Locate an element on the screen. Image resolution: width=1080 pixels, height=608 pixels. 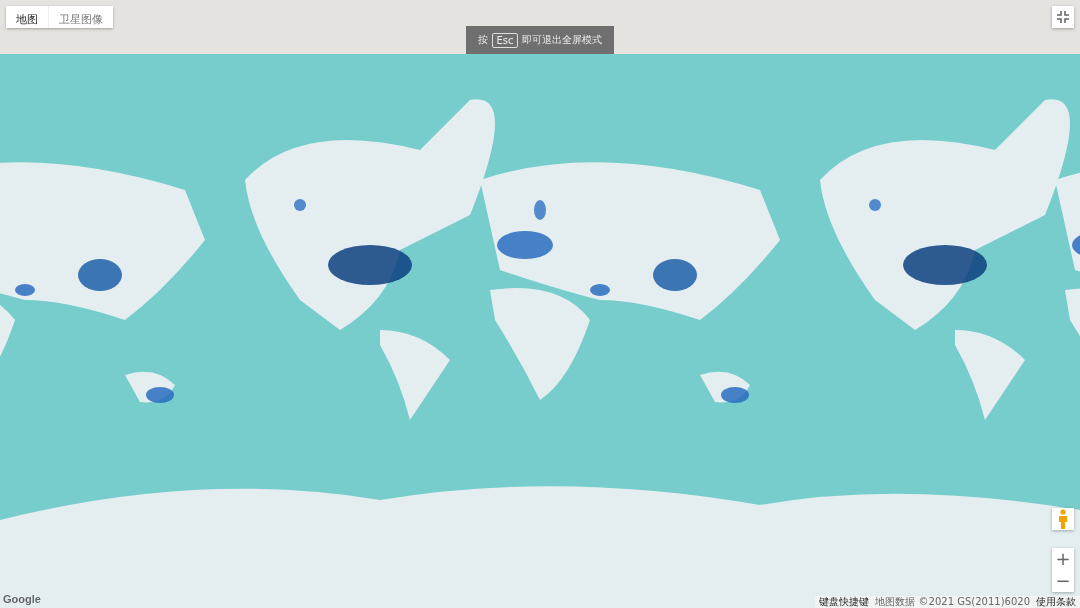
map-type-tab: 地图 is located at coordinates (27, 17).